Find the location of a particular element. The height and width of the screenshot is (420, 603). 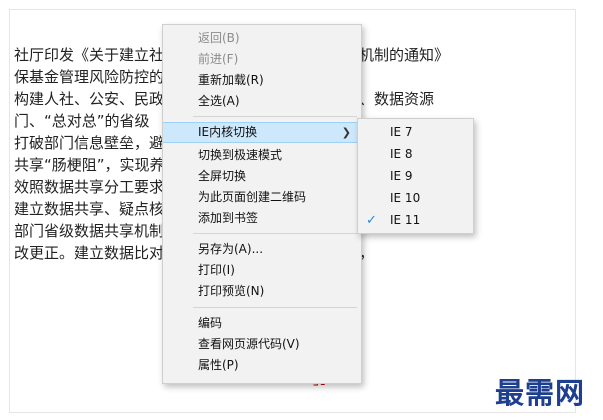

menu-item-label: 添加到书签 is located at coordinates (228, 218).